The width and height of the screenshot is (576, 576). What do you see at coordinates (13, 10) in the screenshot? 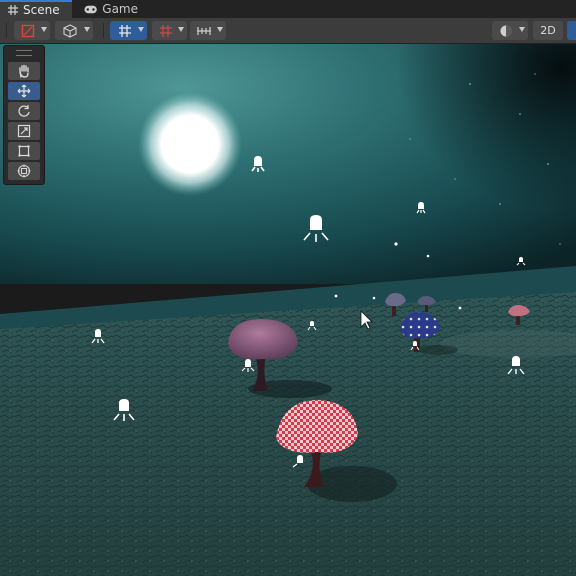
I see `grid-icon` at bounding box center [13, 10].